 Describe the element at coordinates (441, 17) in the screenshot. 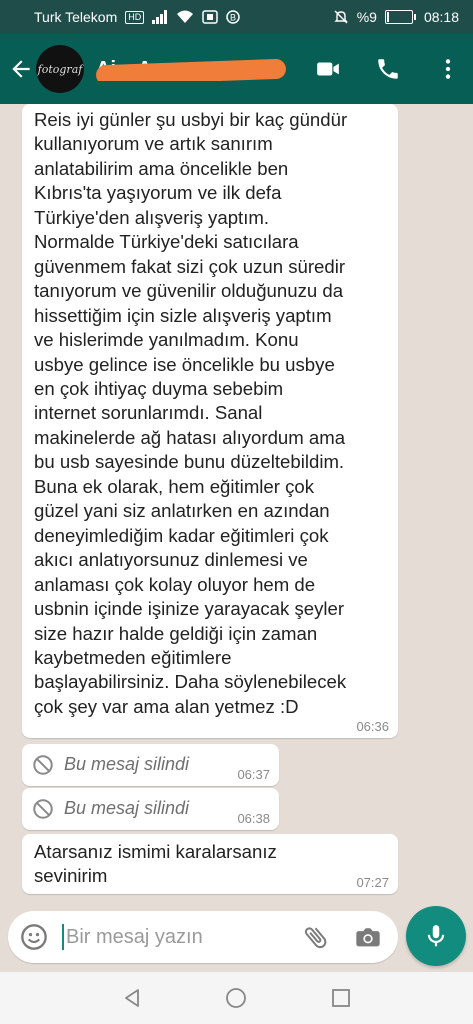

I see `status-time: 08:18` at that location.